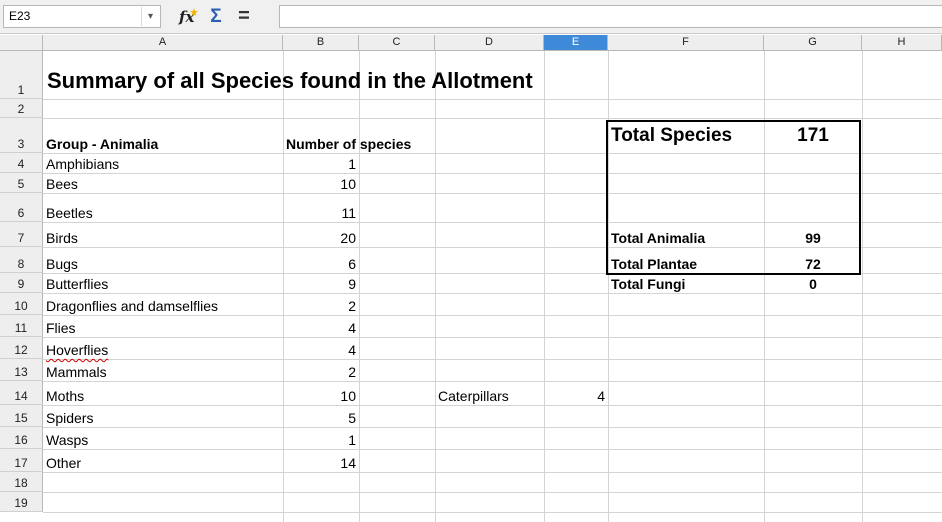 This screenshot has height=522, width=942. I want to click on column-header-f: F, so click(686, 43).